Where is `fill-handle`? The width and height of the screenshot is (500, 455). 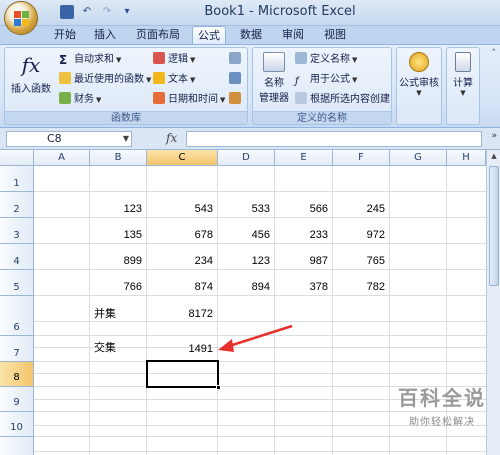 fill-handle is located at coordinates (218, 387).